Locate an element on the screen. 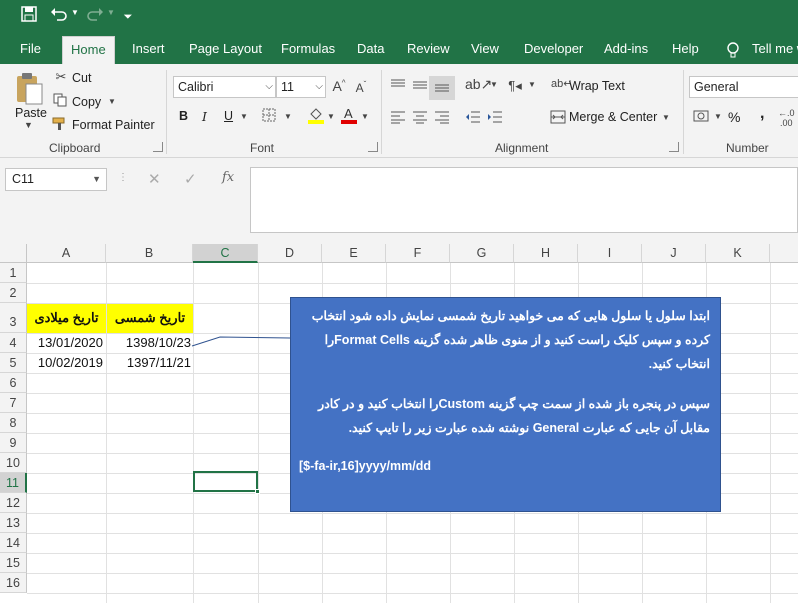  orientation-dropdown-icon: ▼ is located at coordinates (494, 84).